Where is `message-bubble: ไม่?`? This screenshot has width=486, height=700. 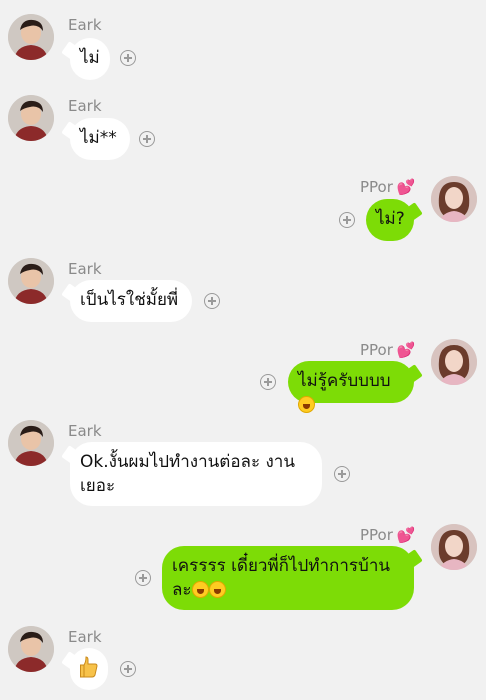
message-bubble: ไม่? is located at coordinates (390, 220).